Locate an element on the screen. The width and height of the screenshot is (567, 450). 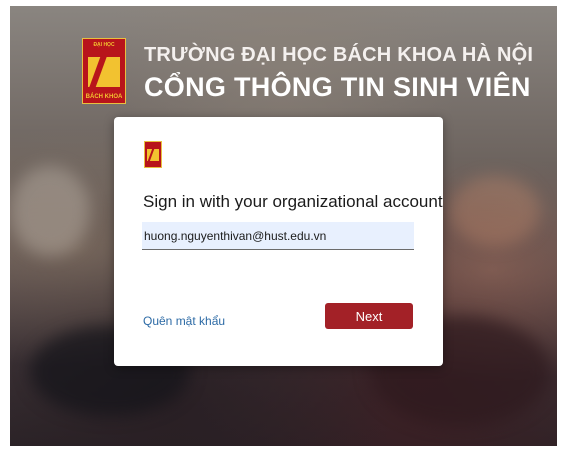
school-name: TRƯỜNG ĐẠI HỌC BÁCH KHOA HÀ NỘI is located at coordinates (339, 55).